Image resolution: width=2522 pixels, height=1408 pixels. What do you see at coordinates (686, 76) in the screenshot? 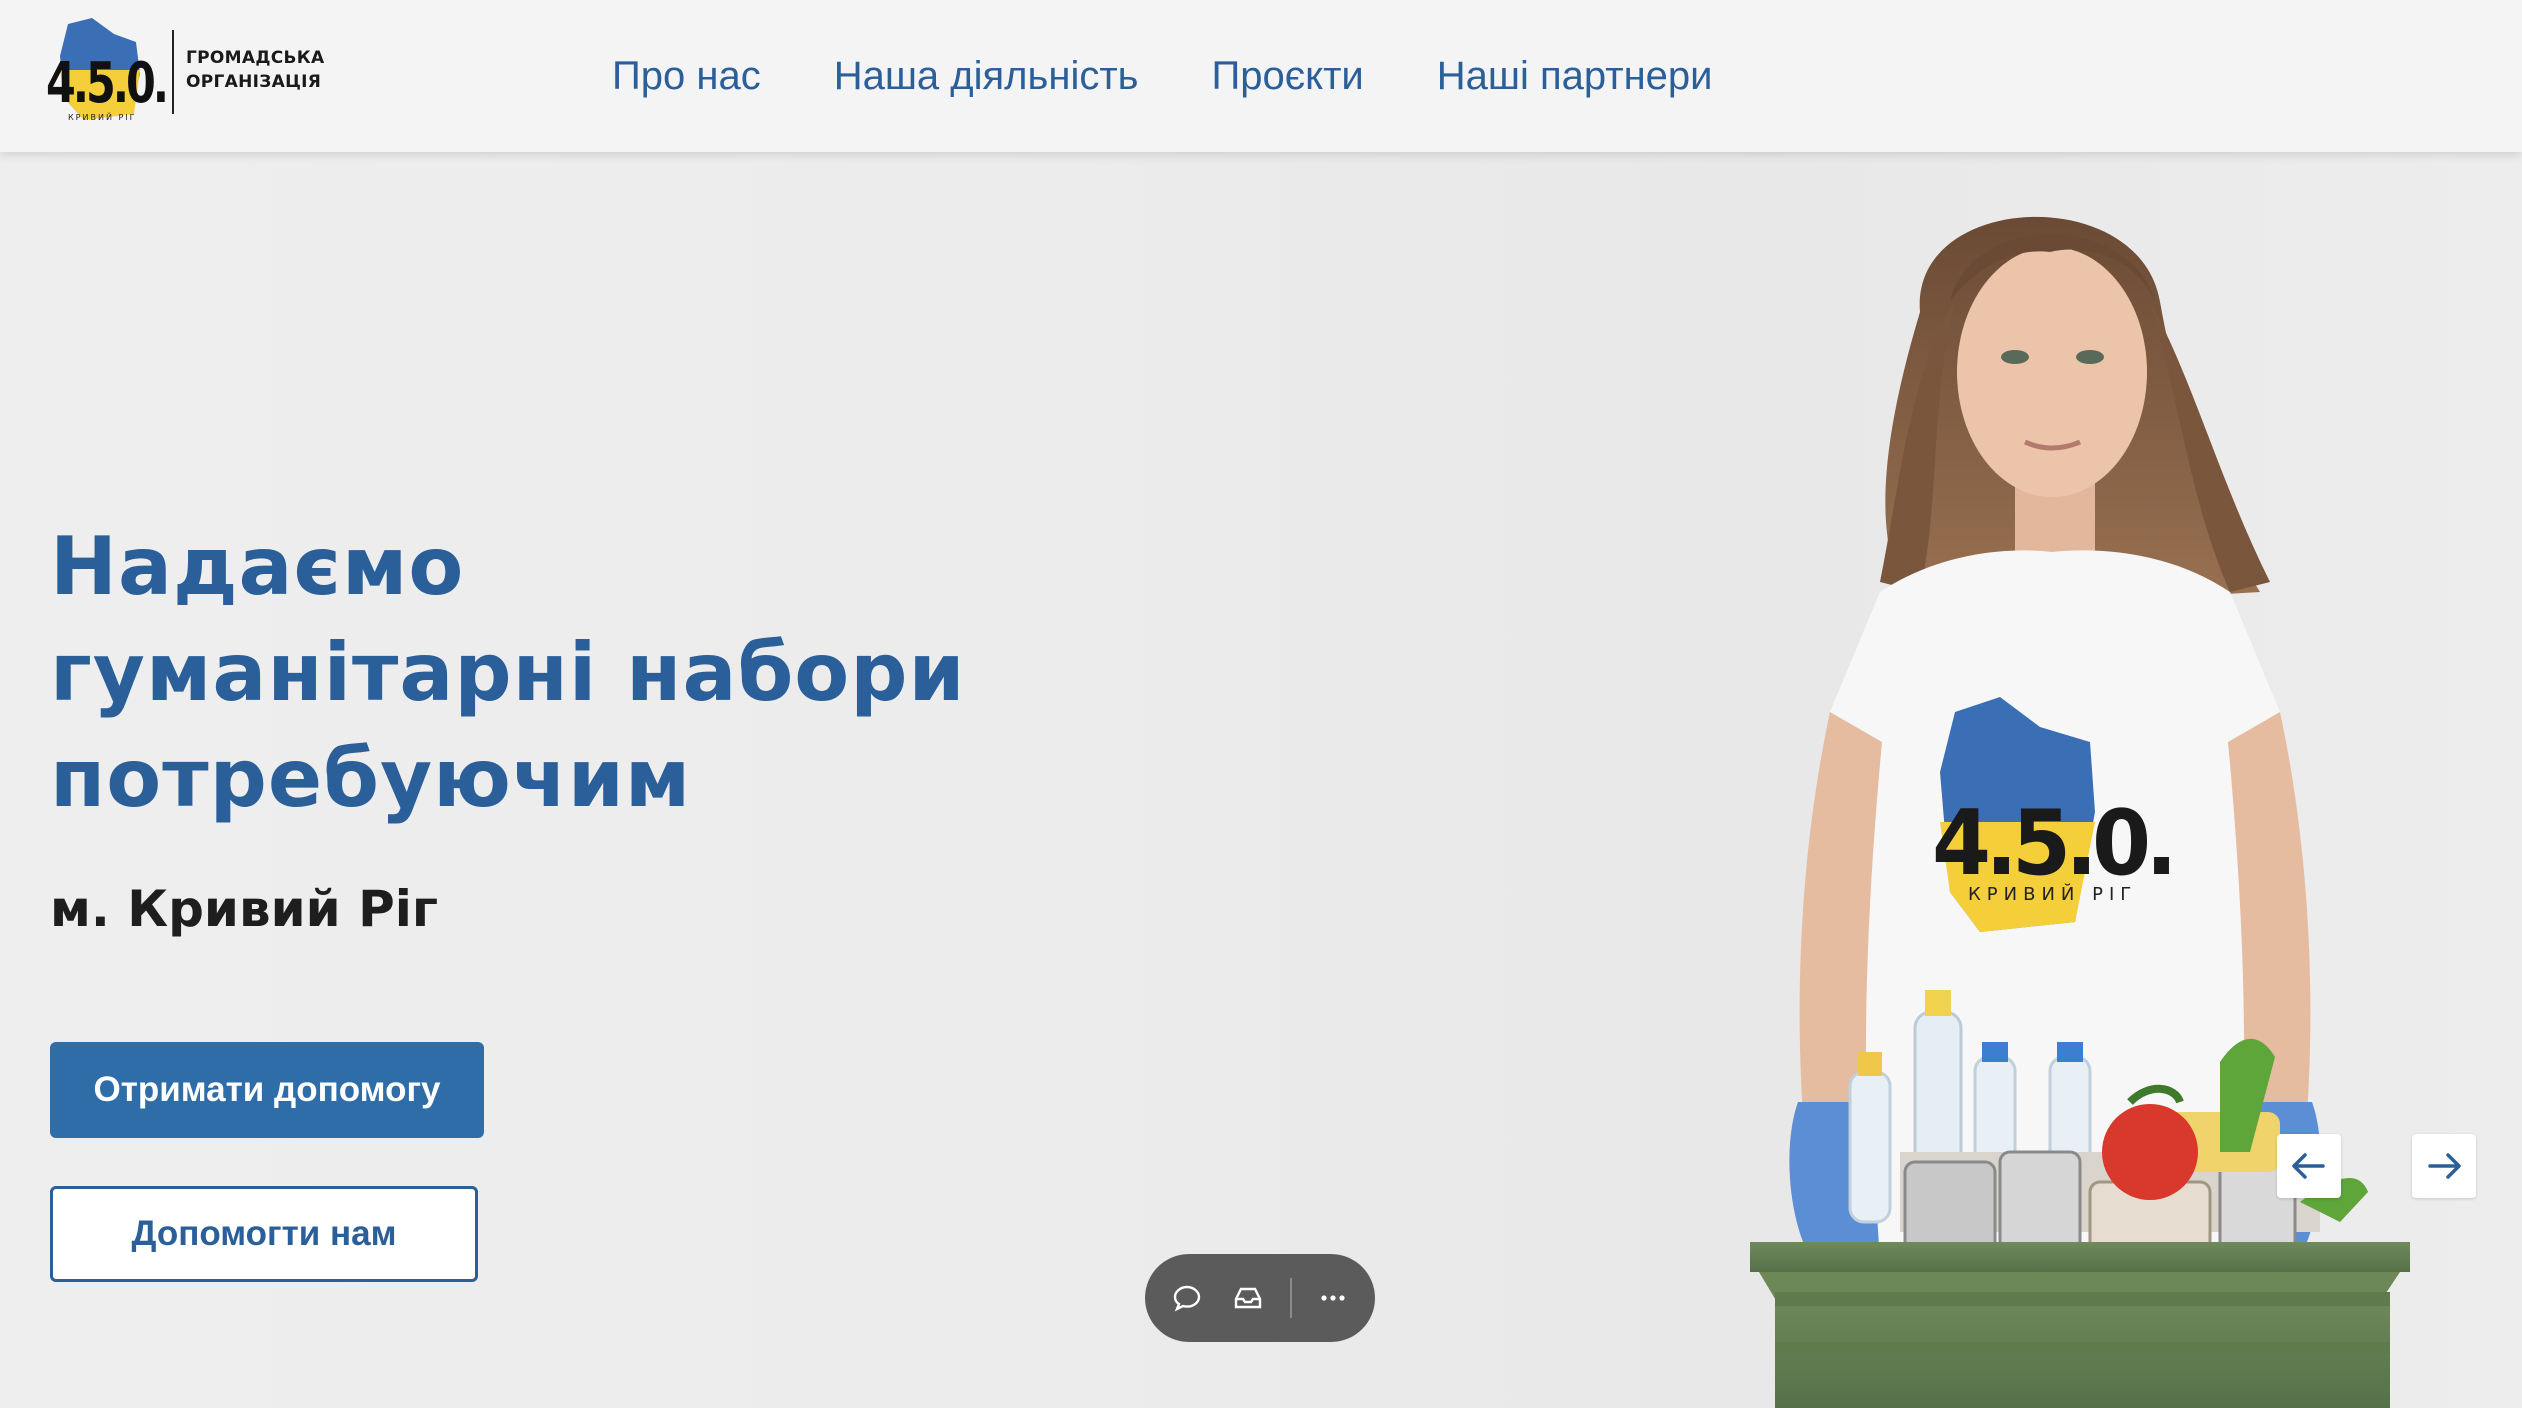
I see `nav-item-about: Про нас` at bounding box center [686, 76].